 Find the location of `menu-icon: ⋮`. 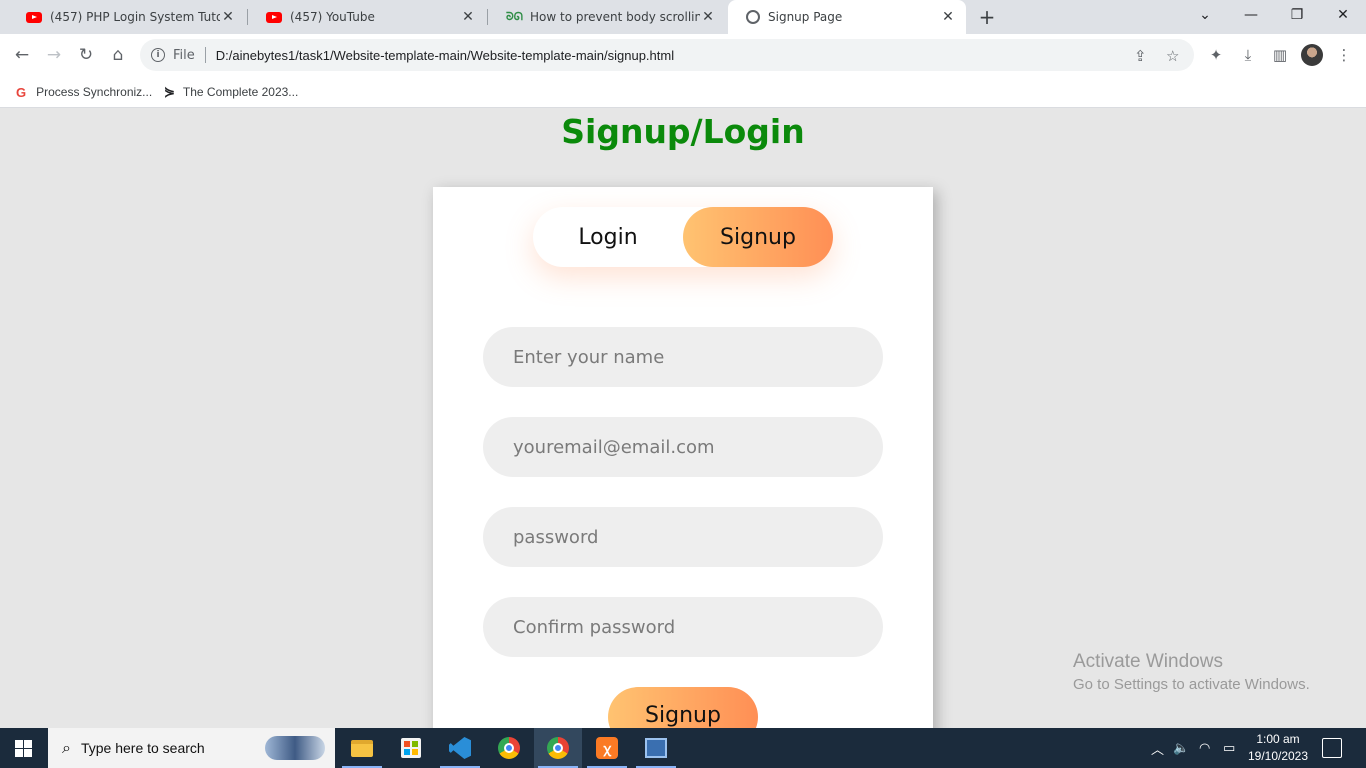

menu-icon: ⋮ is located at coordinates (1344, 55).